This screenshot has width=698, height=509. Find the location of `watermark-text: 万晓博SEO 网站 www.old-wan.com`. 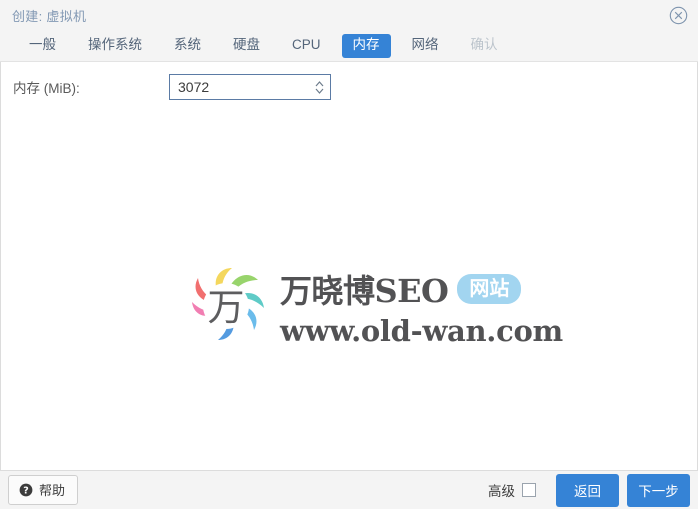

watermark-text: 万晓博SEO 网站 www.old-wan.com is located at coordinates (421, 304).